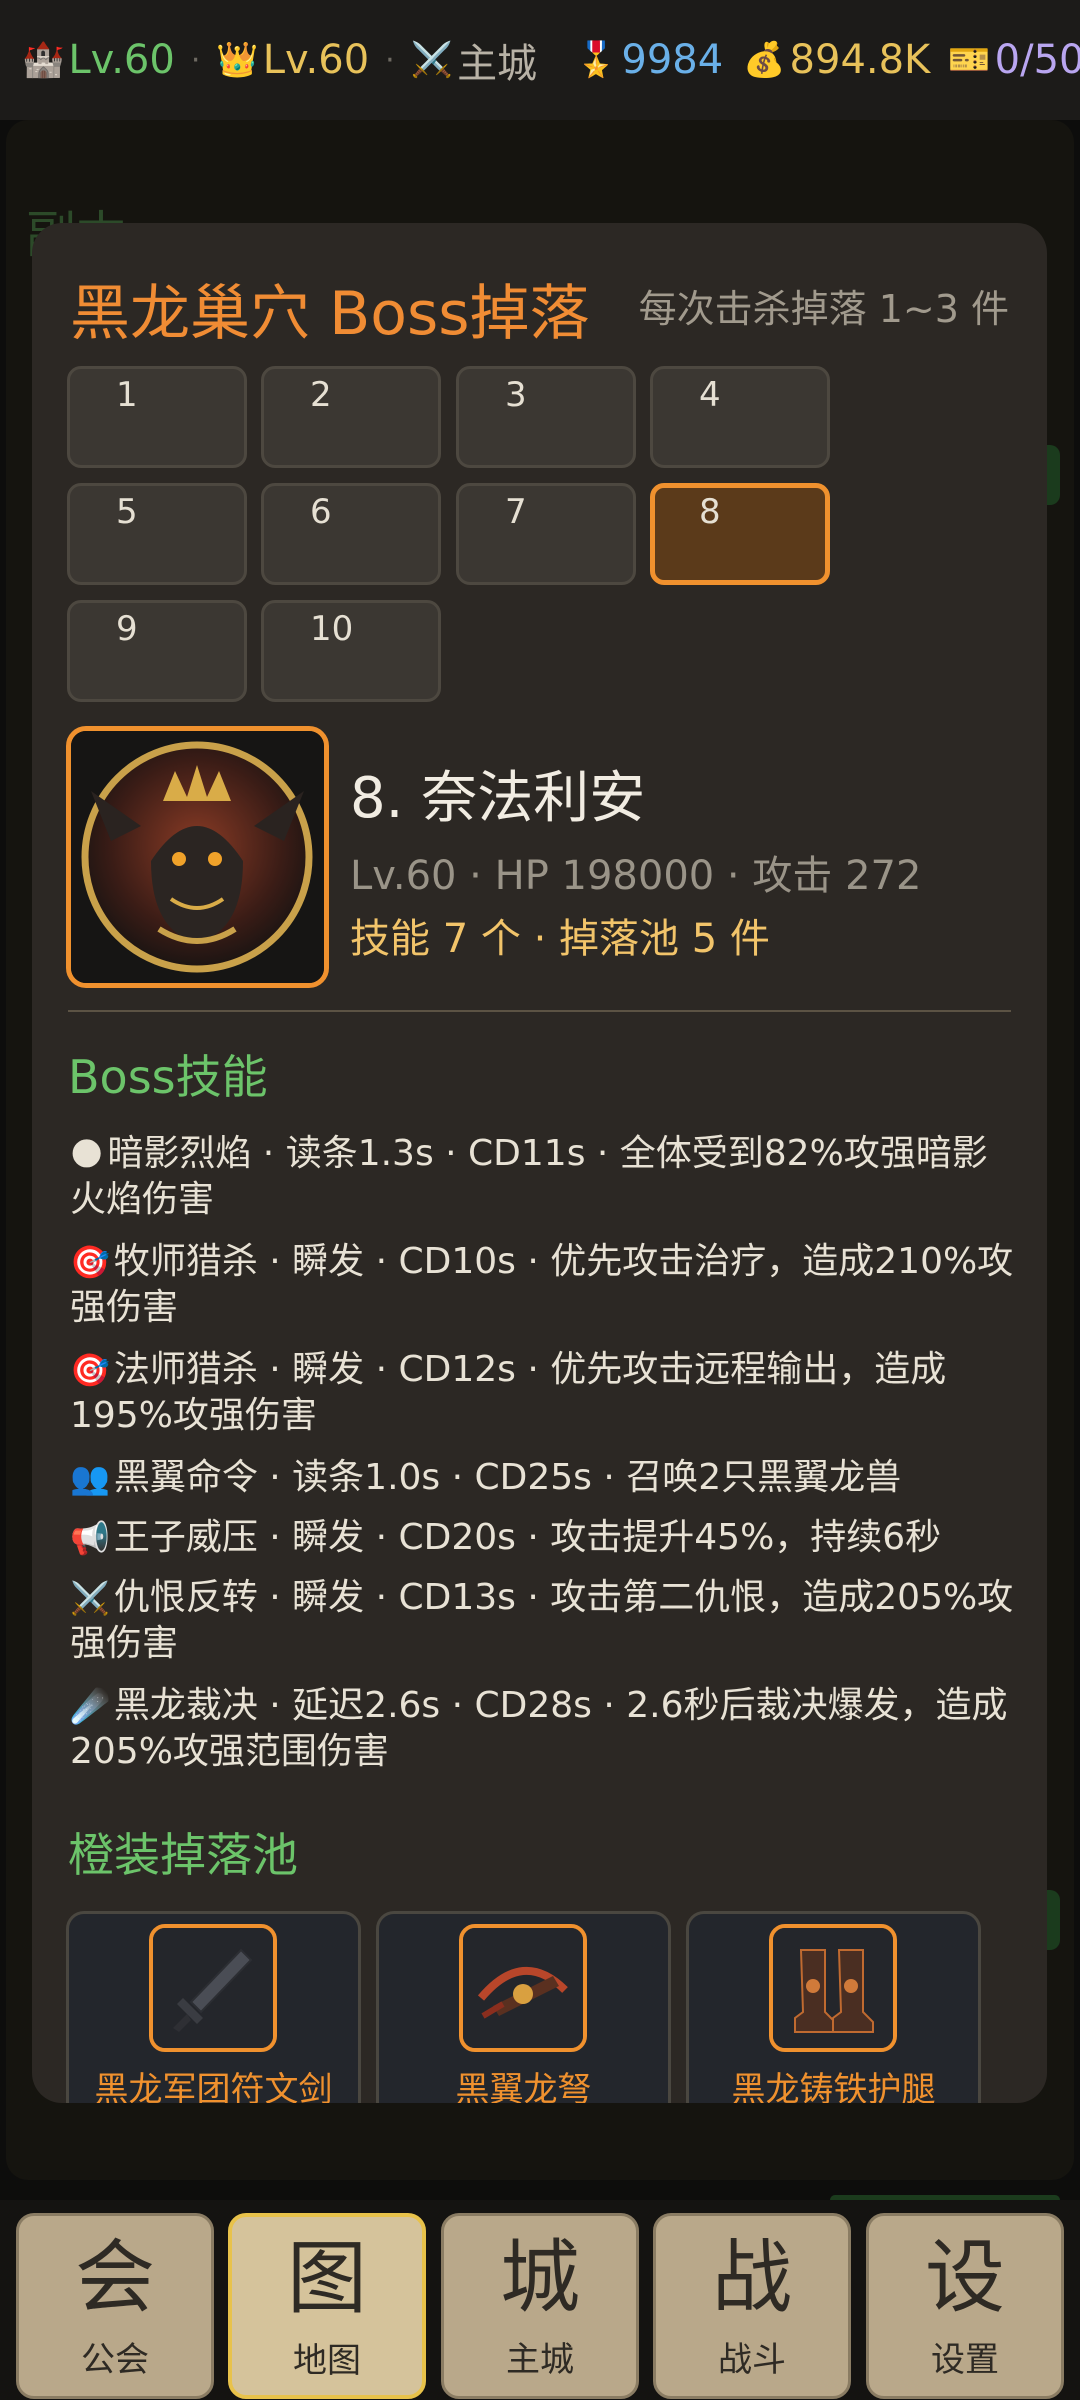 The width and height of the screenshot is (1080, 2400). What do you see at coordinates (115, 2277) in the screenshot?
I see `guild-glyph-icon: 会` at bounding box center [115, 2277].